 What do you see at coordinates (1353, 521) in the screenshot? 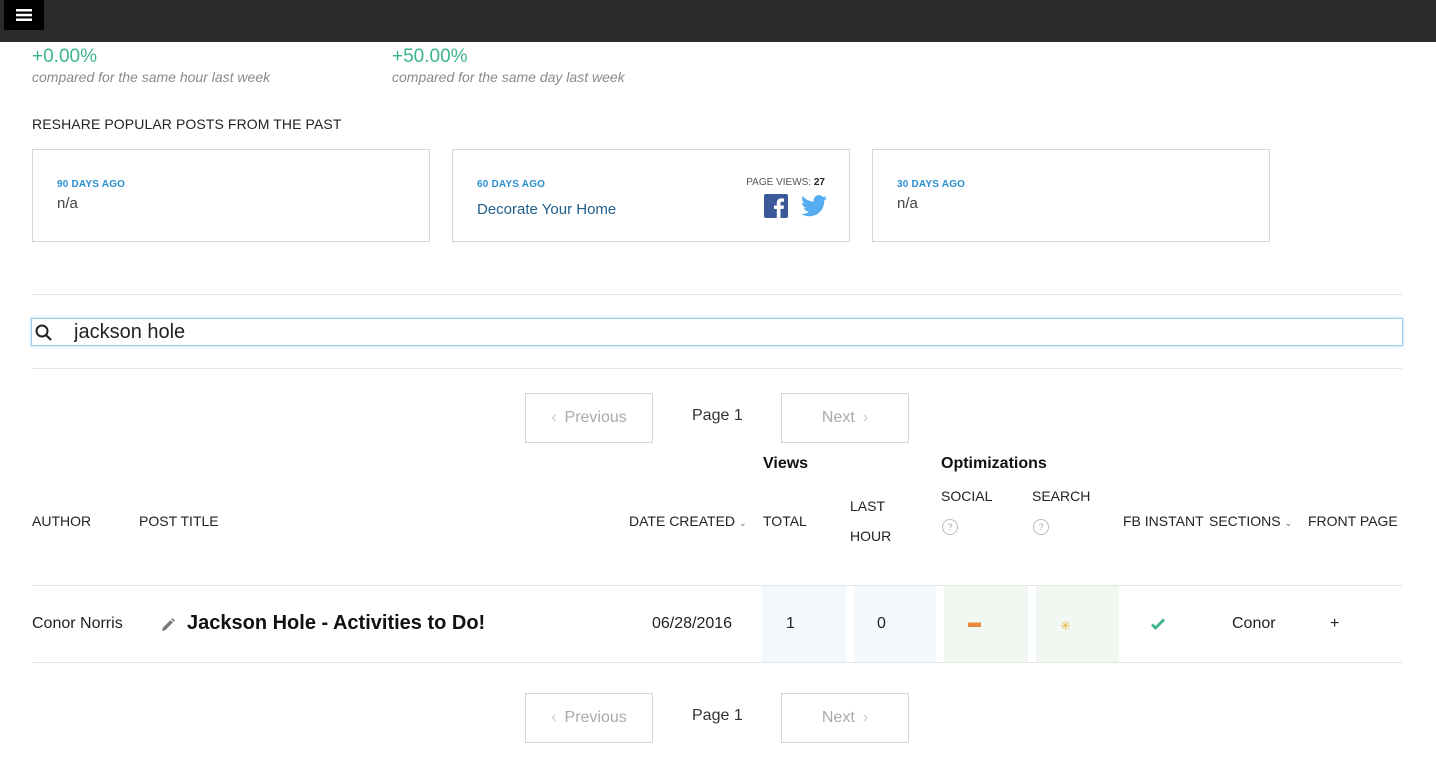
I see `column-front-page: FRONT PAGE` at bounding box center [1353, 521].